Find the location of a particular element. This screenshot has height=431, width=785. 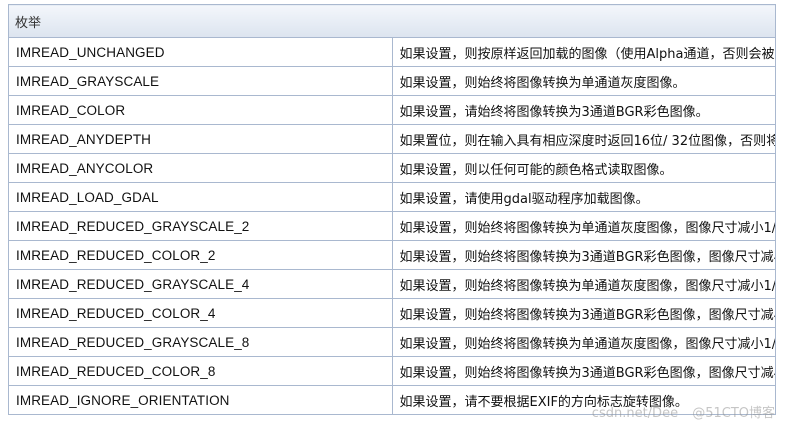

enum-description: 如果设置，则始终将图像转换为单通道灰度图像，图像尺寸减小1/2。 is located at coordinates (583, 226).